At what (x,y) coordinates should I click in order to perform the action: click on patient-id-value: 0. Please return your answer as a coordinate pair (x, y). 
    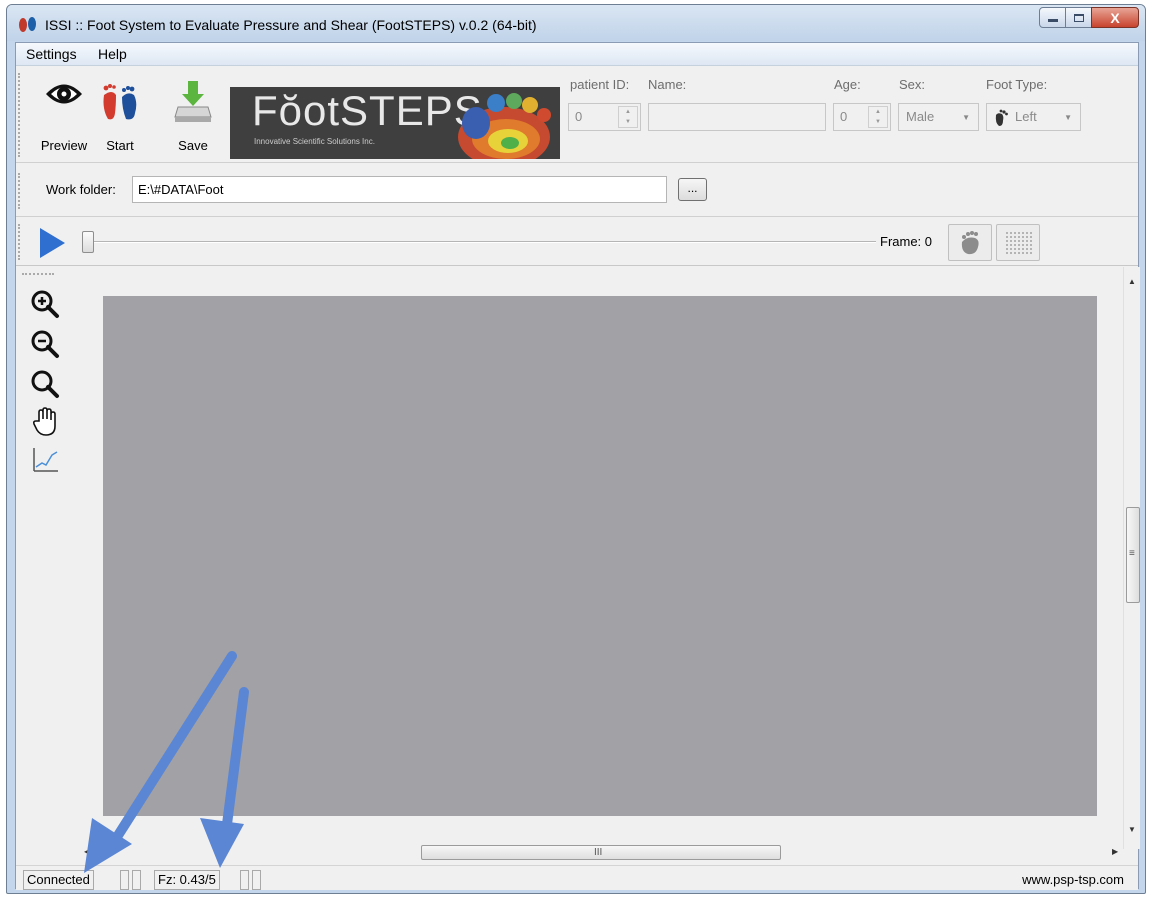
    Looking at the image, I should click on (579, 116).